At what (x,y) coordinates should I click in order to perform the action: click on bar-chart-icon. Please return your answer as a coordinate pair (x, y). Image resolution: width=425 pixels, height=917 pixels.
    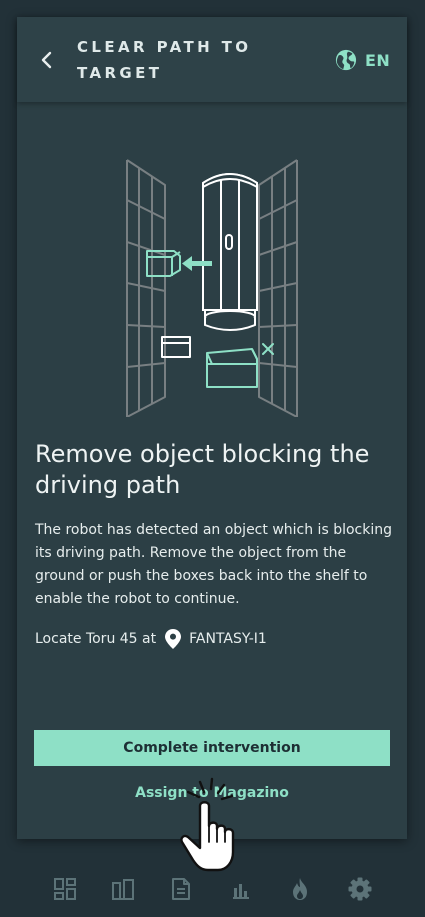
    Looking at the image, I should click on (241, 891).